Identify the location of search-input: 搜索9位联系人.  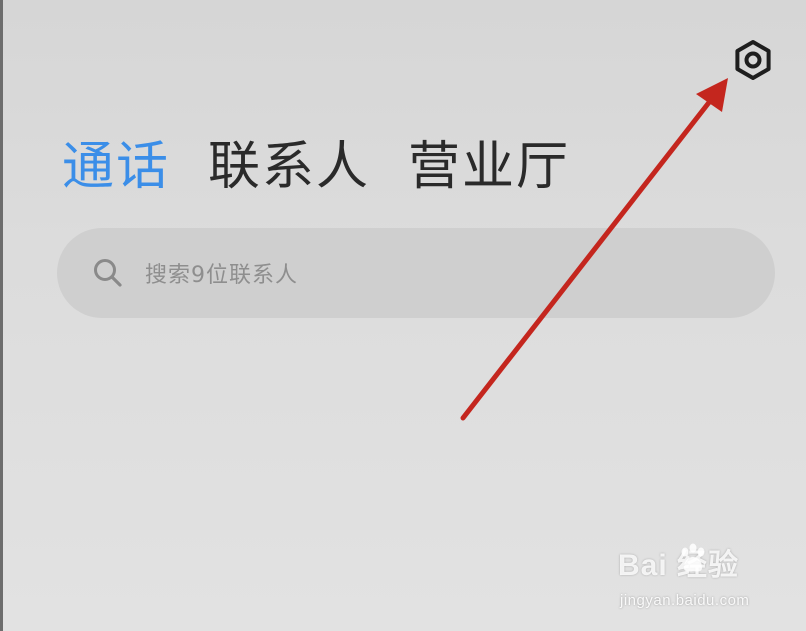
(416, 273).